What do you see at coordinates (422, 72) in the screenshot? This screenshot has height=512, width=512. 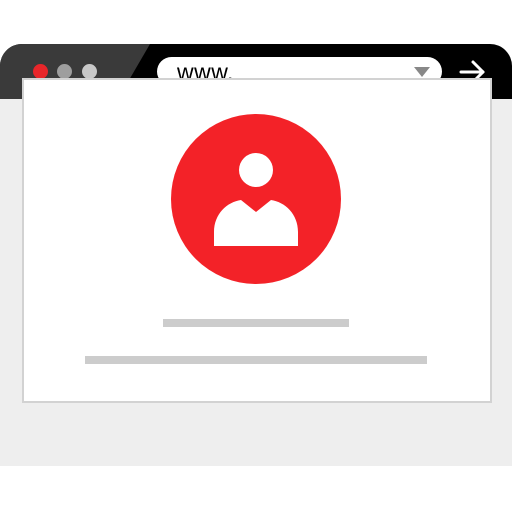 I see `chevron-down-icon` at bounding box center [422, 72].